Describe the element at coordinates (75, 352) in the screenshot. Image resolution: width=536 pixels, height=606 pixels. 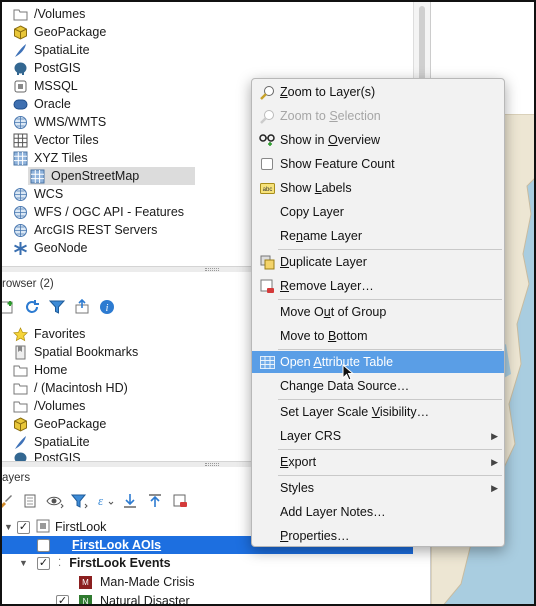
I see `browser2-item-spatial-bookmarks: Spatial Bookmarks` at that location.